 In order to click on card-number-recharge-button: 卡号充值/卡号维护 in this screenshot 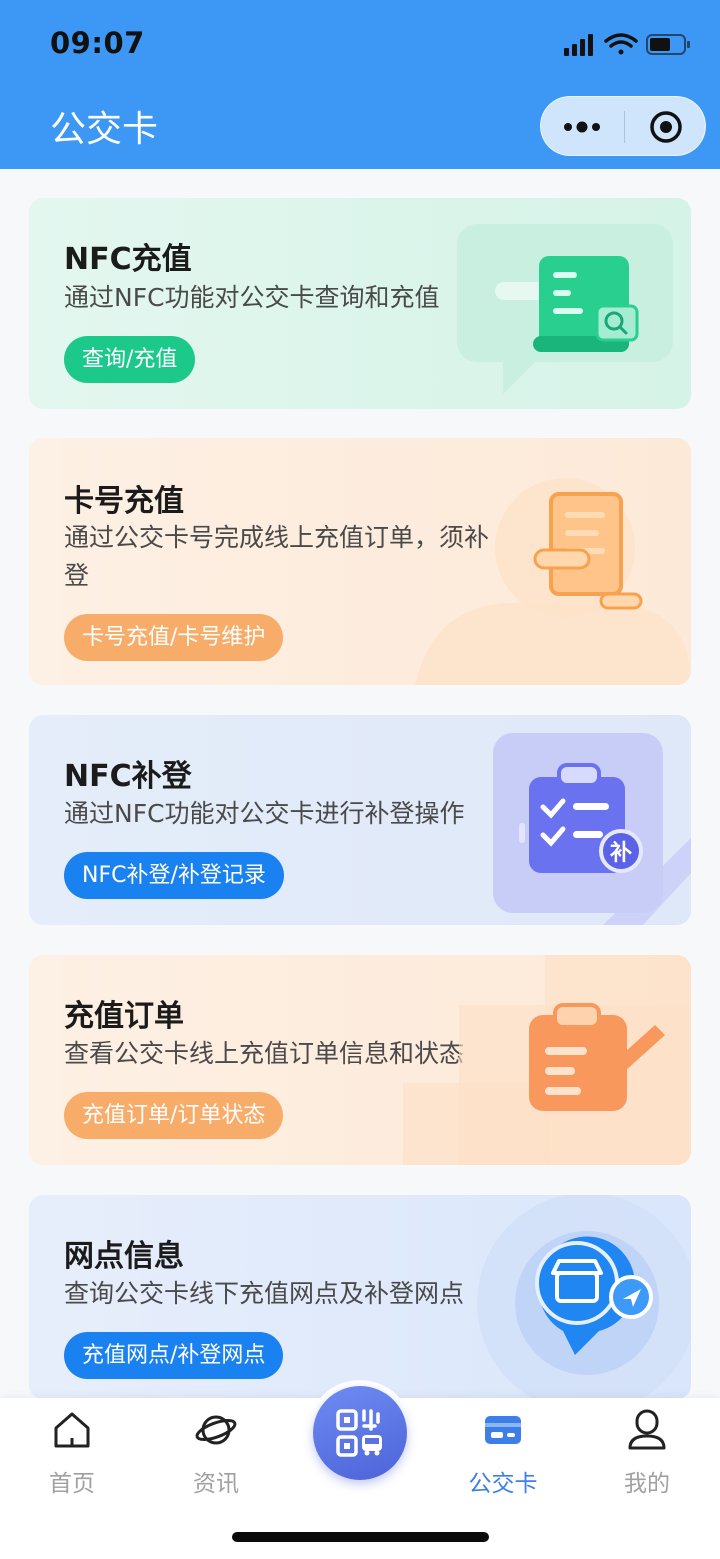, I will do `click(174, 637)`.